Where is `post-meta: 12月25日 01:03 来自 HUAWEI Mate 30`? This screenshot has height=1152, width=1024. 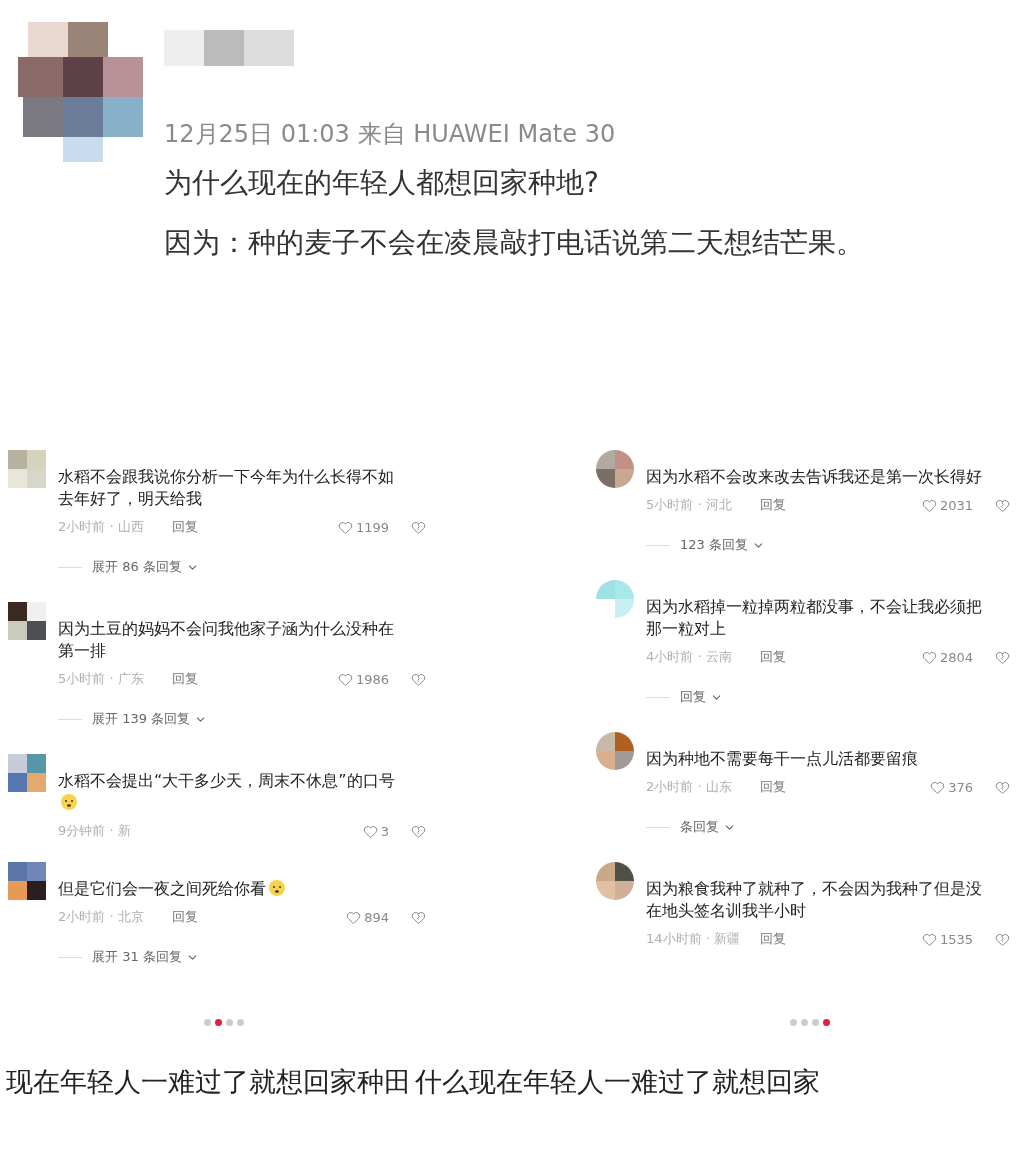
post-meta: 12月25日 01:03 来自 HUAWEI Mate 30 is located at coordinates (390, 134).